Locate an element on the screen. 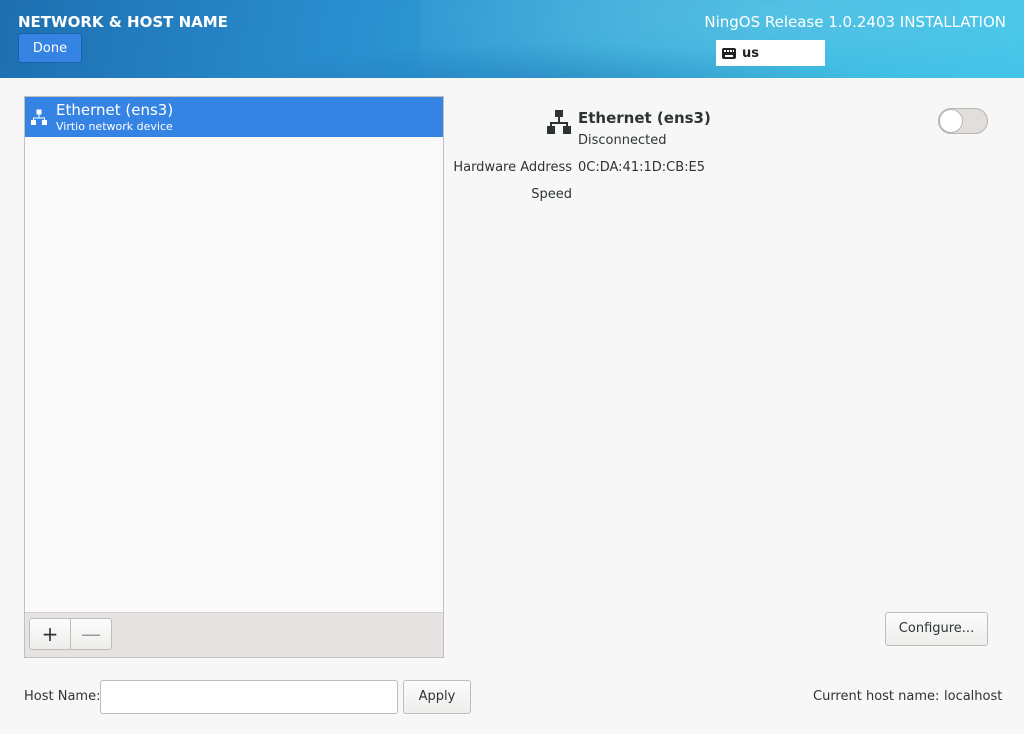  host-name-input is located at coordinates (249, 697).